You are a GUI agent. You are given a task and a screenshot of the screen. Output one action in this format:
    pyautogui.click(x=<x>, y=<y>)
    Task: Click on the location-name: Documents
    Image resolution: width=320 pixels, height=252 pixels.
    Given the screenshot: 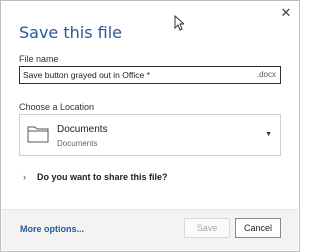 What is the action you would take?
    pyautogui.click(x=82, y=129)
    